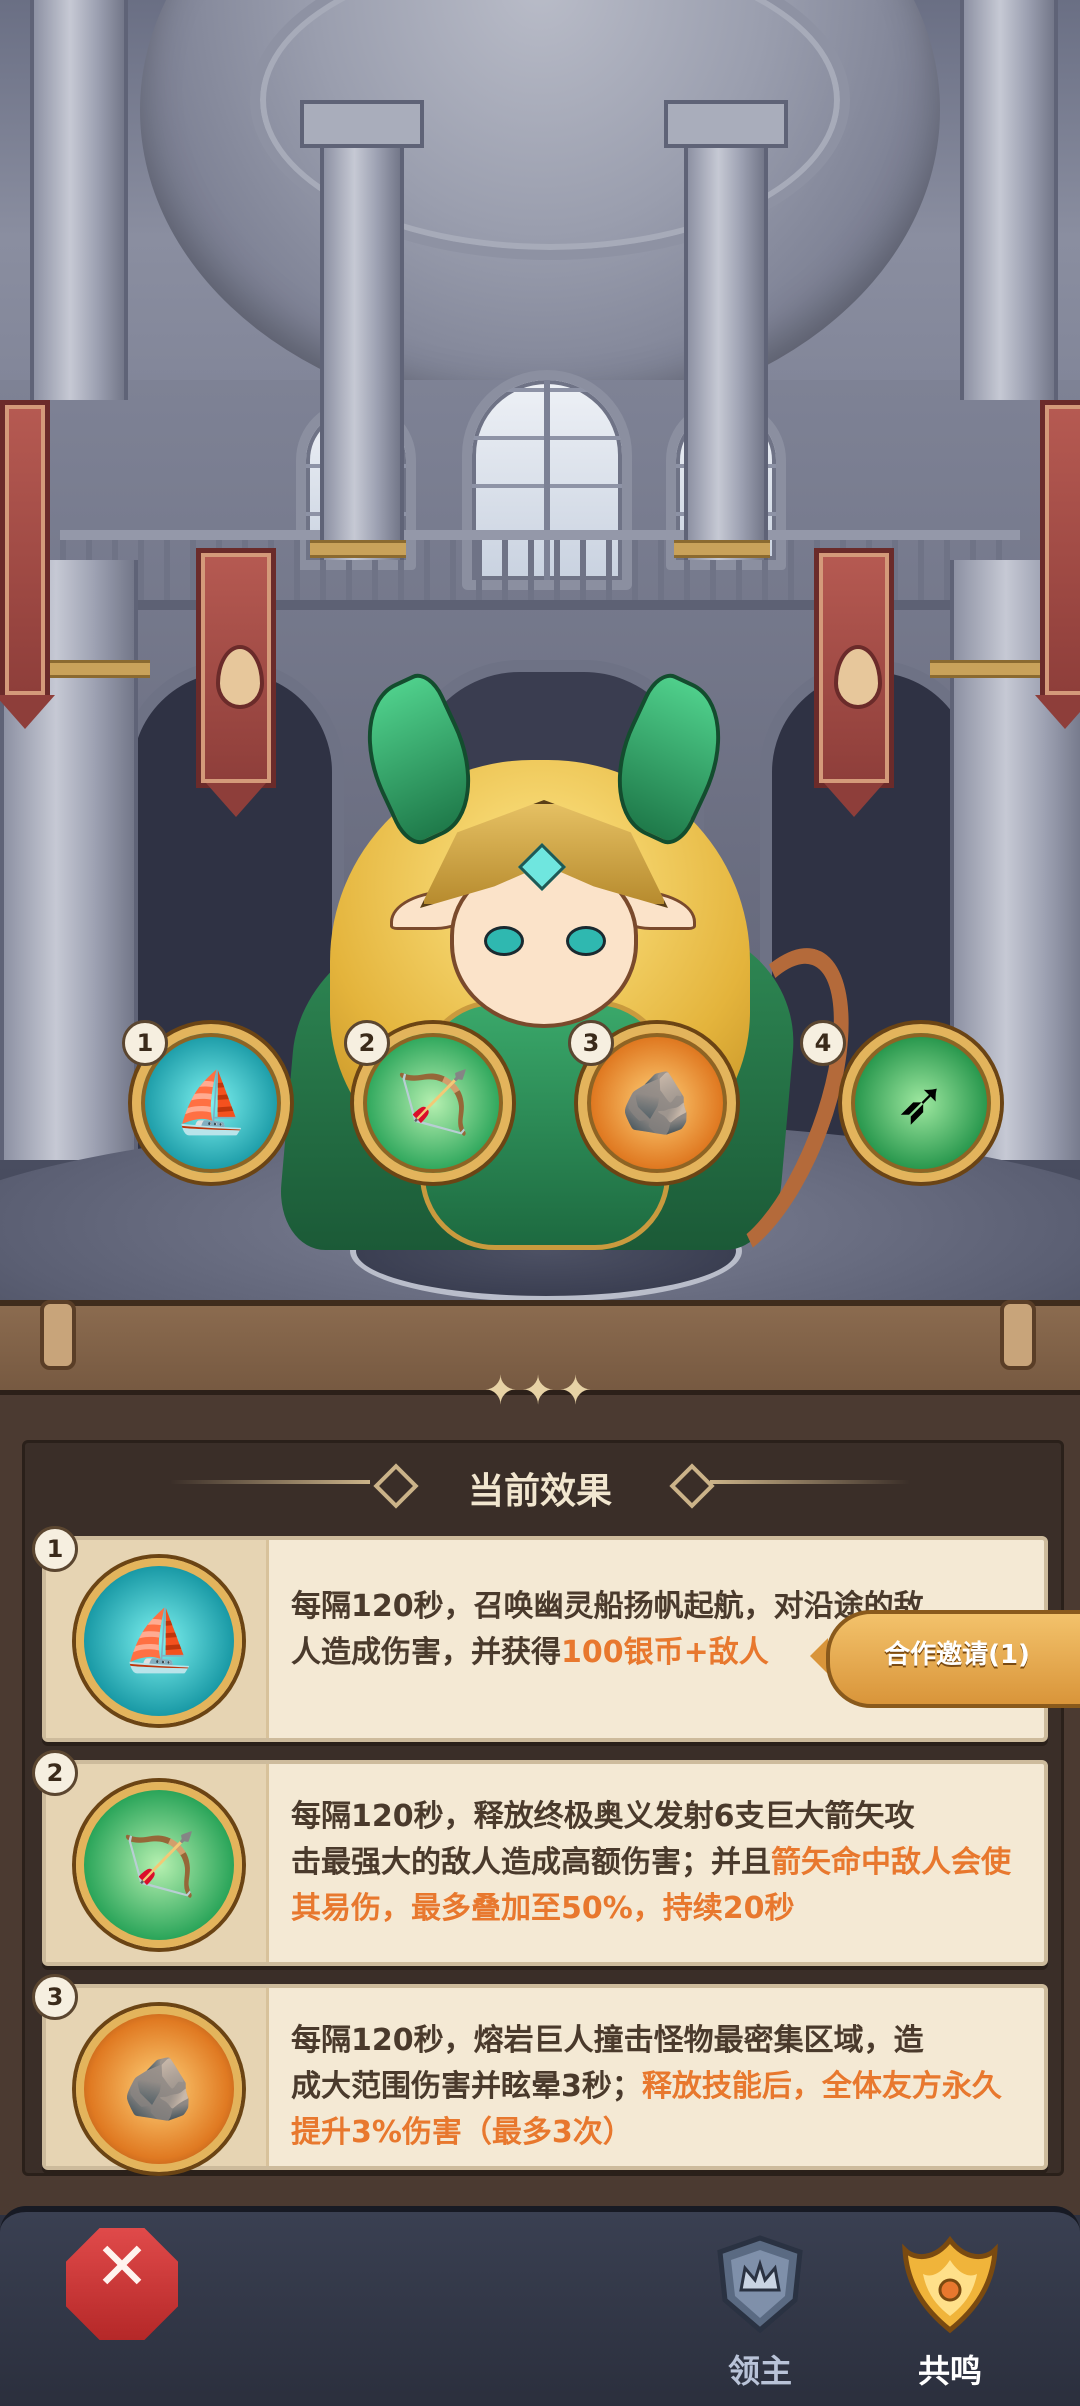 Image resolution: width=1080 pixels, height=2406 pixels. I want to click on section-title: 当前效果, so click(539, 1491).